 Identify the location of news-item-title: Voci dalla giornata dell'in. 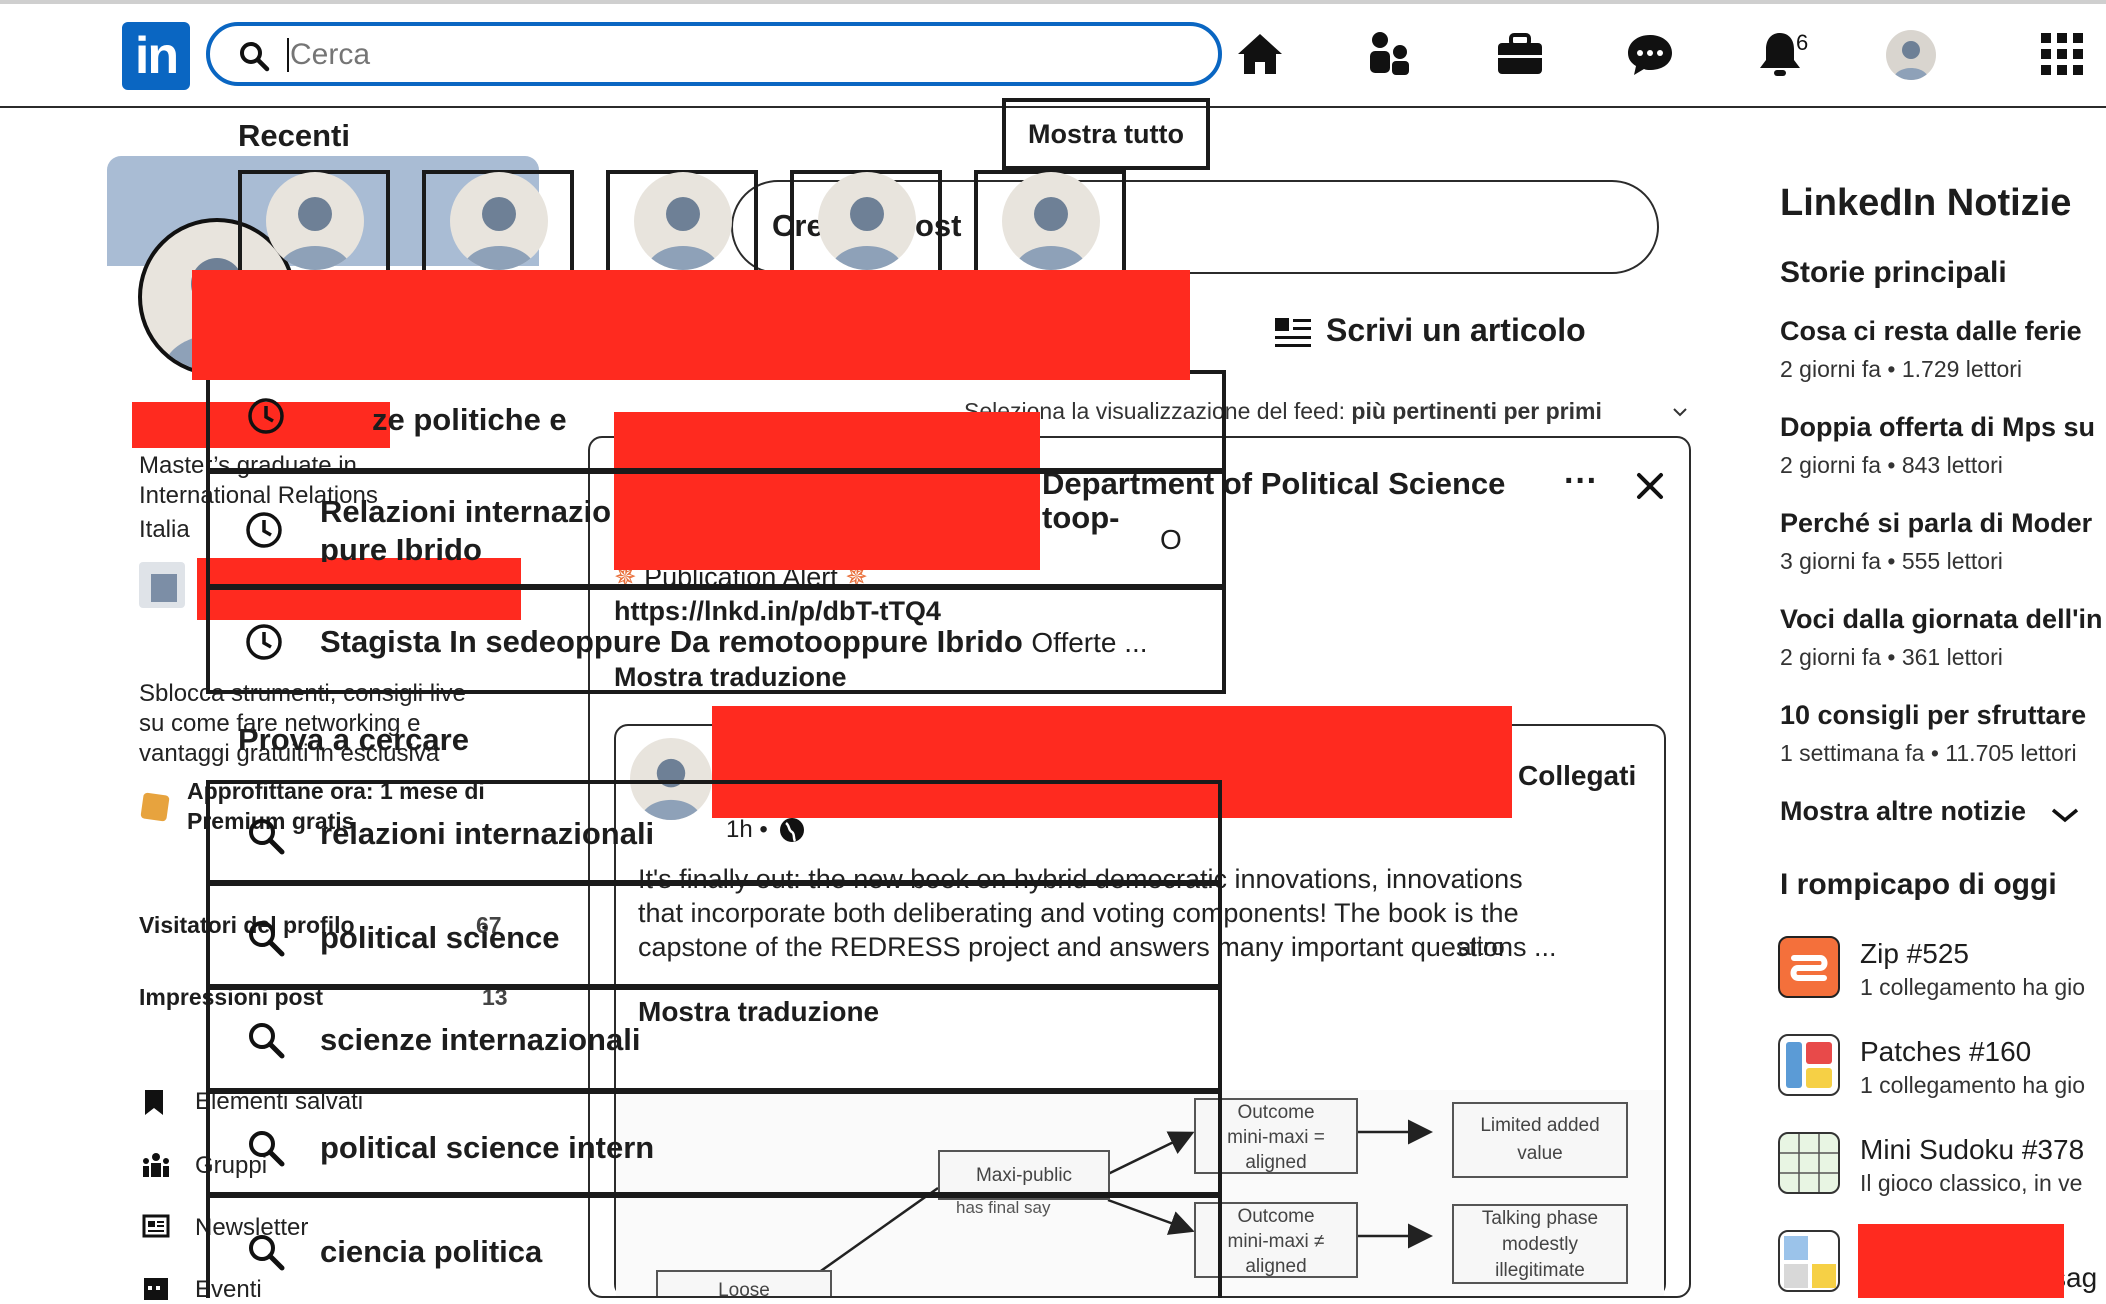
(1941, 619).